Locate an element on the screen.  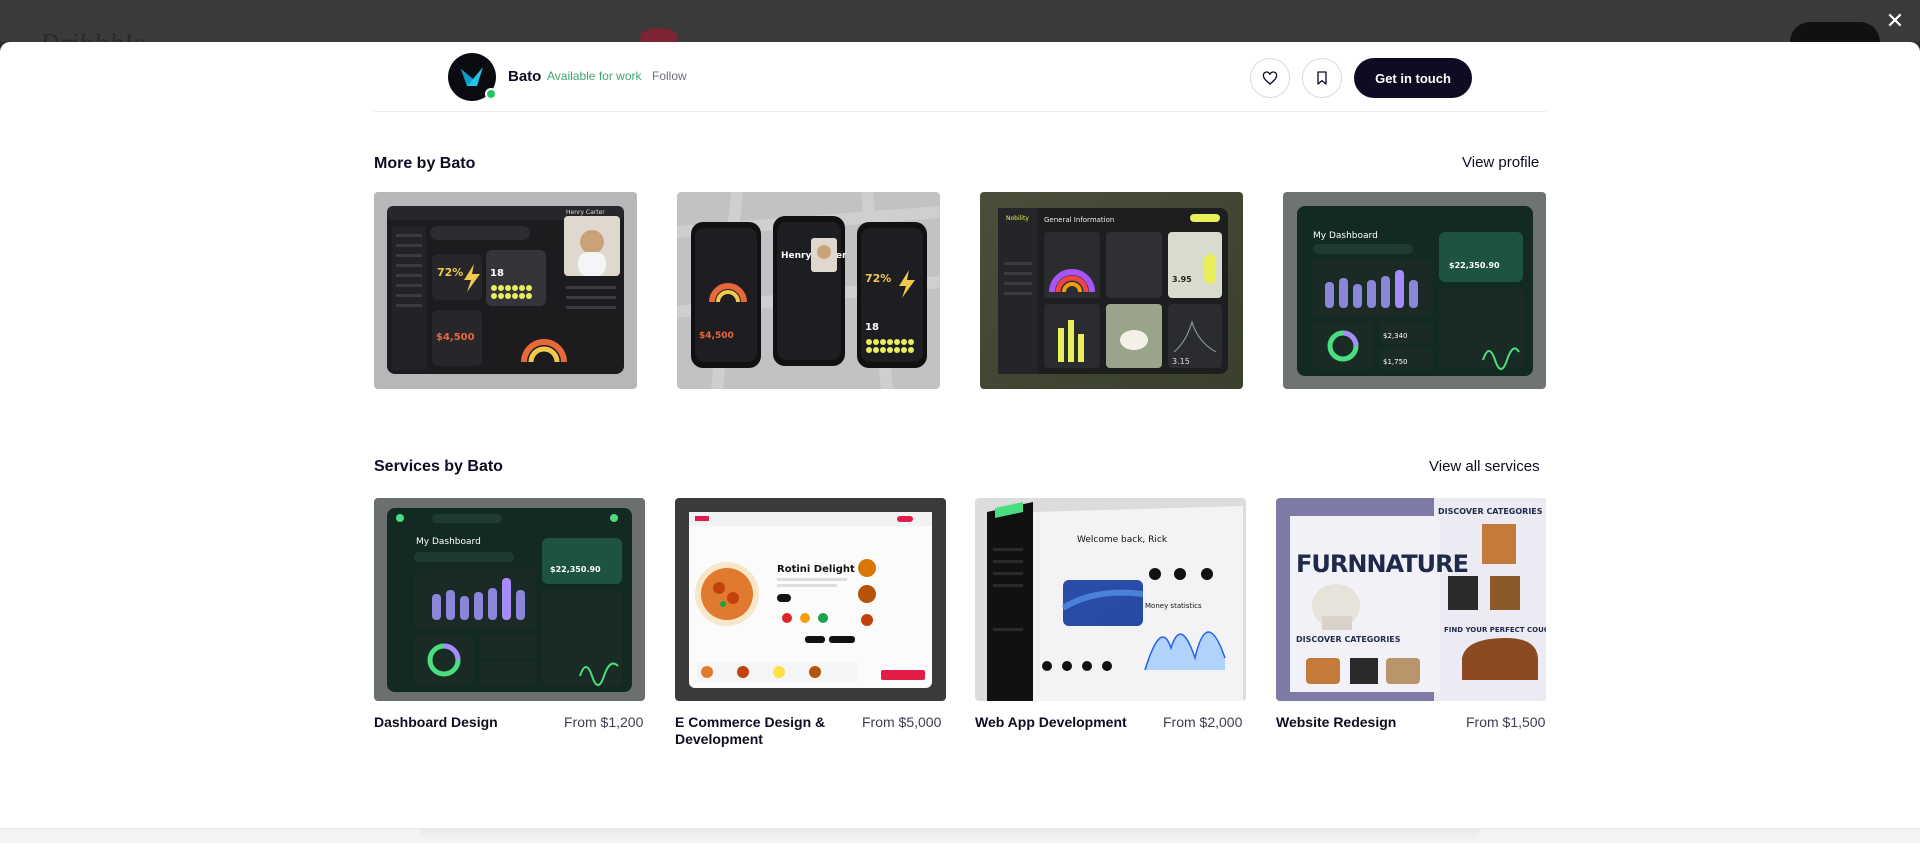
heart-icon is located at coordinates (1270, 78).